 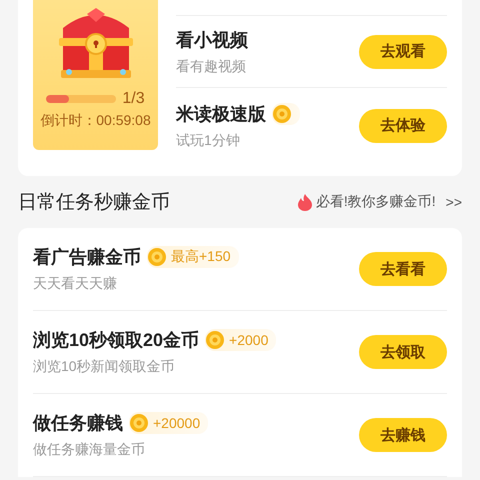 I want to click on task-button: 去领取, so click(x=403, y=352).